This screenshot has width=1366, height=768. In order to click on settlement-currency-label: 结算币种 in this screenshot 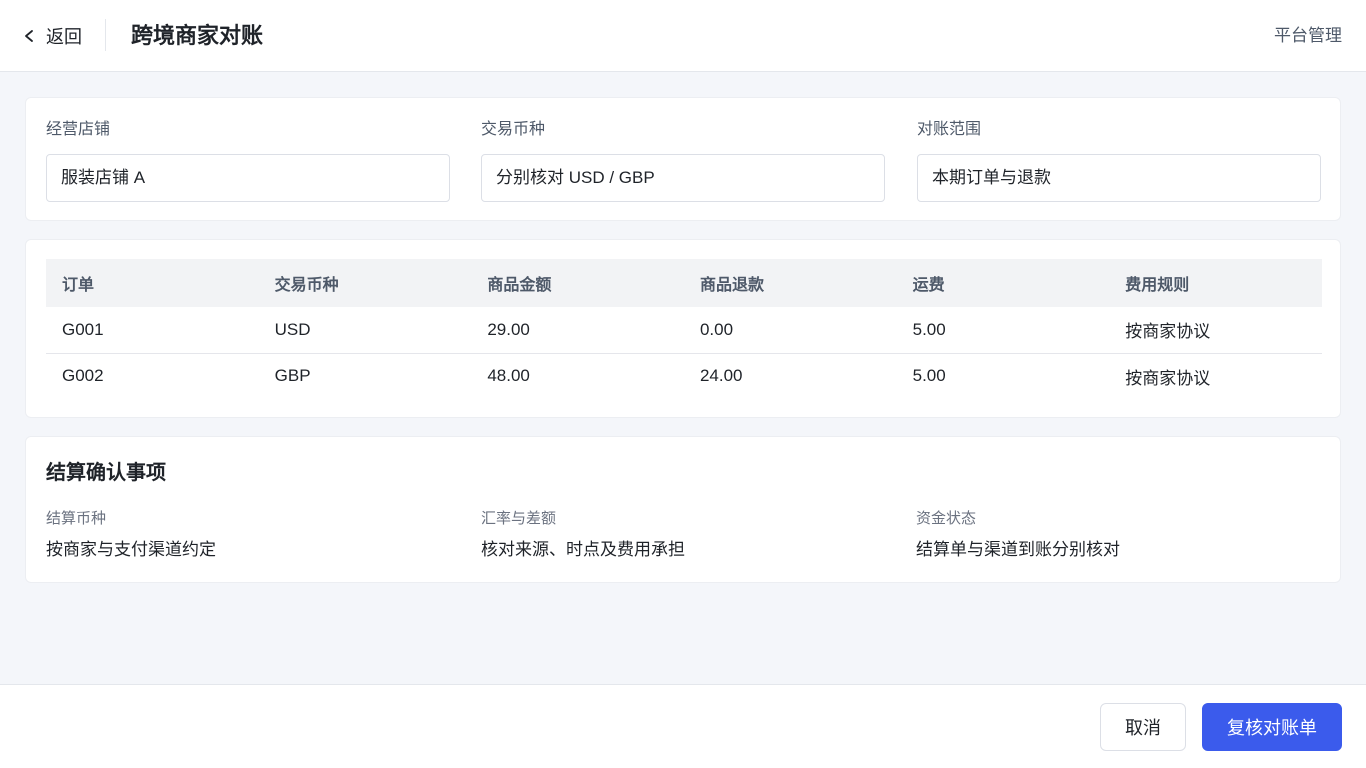, I will do `click(76, 518)`.